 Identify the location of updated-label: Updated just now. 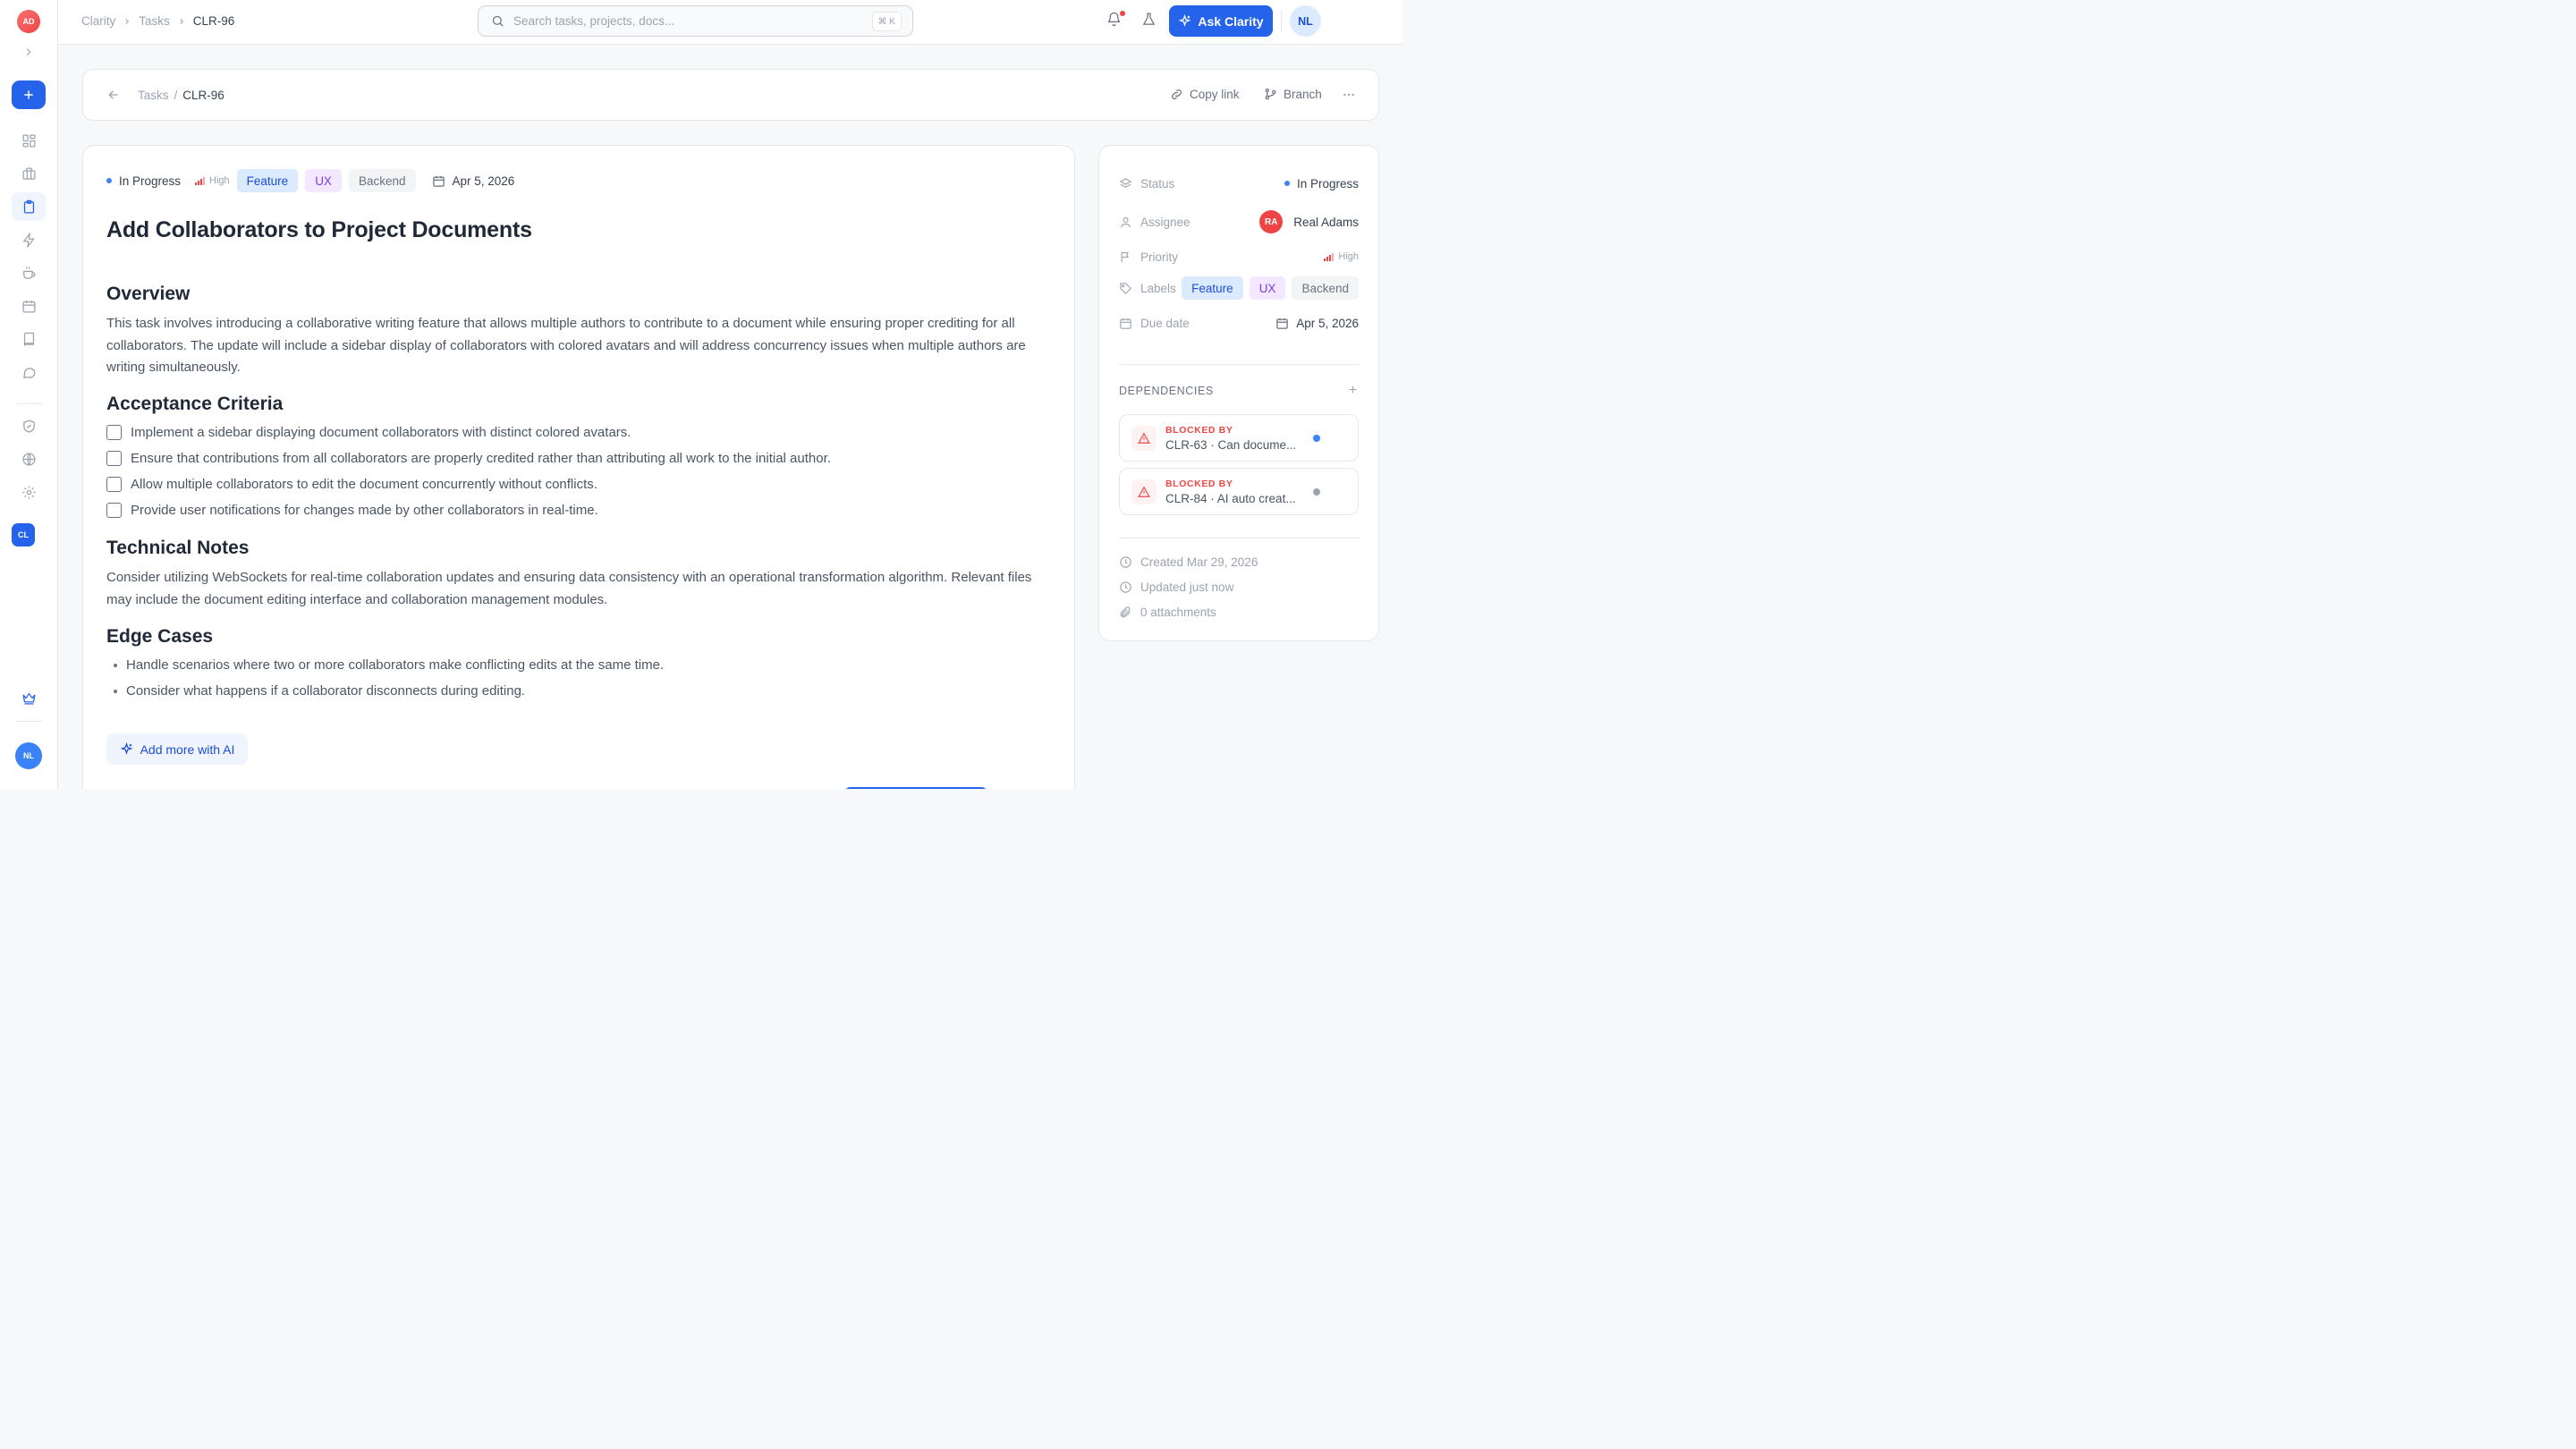
(1187, 587).